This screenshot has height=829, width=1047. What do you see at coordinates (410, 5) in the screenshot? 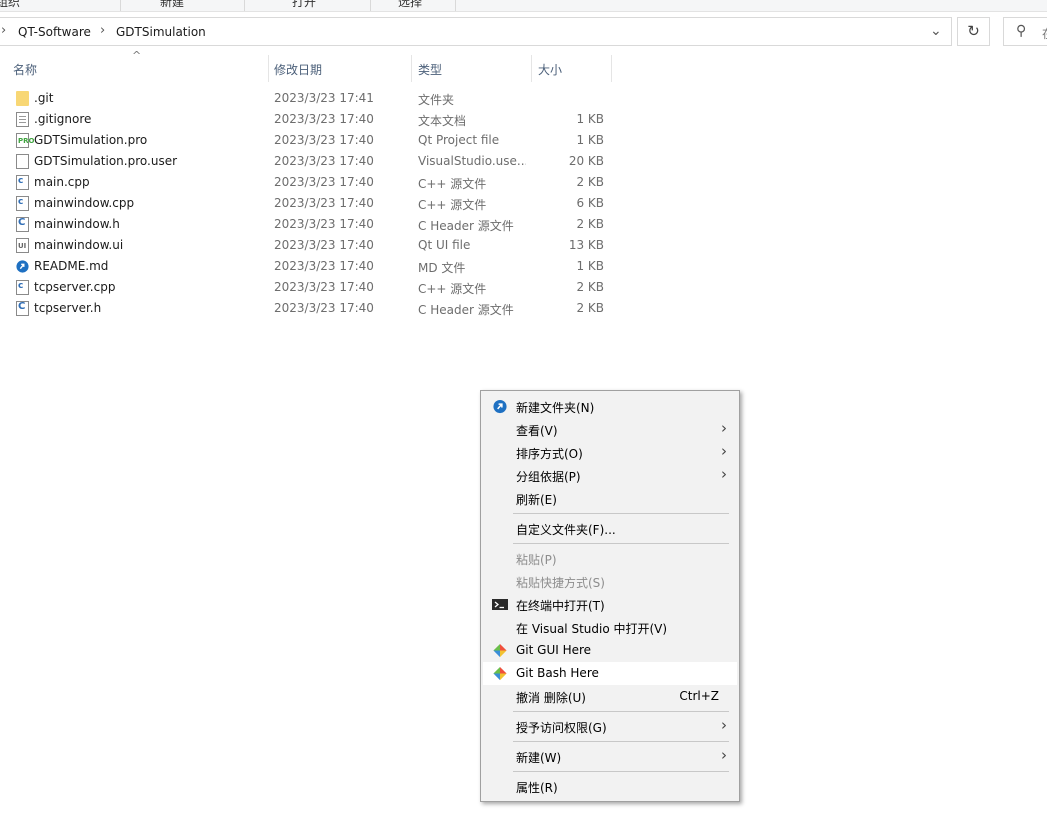
I see `ribbon-select-label: 选择` at bounding box center [410, 5].